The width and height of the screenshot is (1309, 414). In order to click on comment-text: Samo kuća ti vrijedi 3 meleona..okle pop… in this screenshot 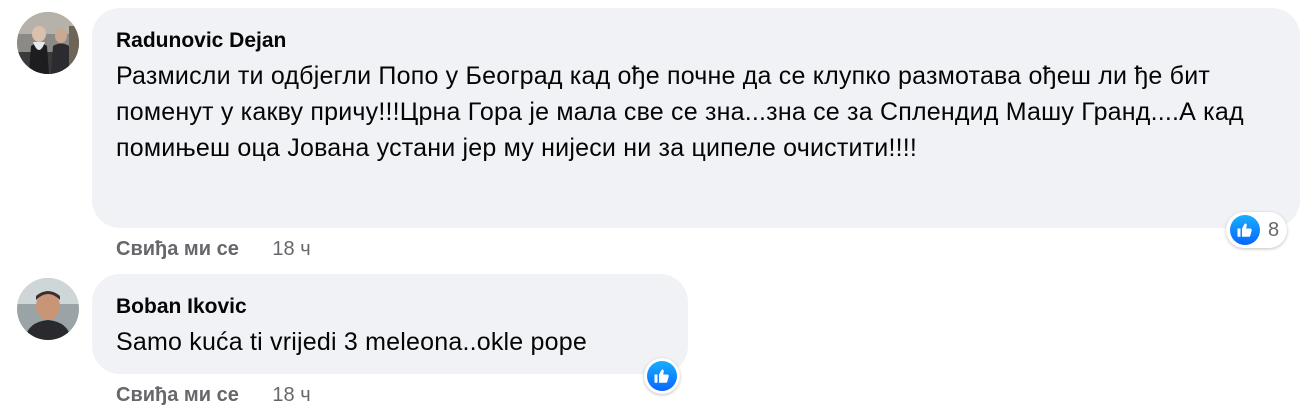, I will do `click(351, 342)`.